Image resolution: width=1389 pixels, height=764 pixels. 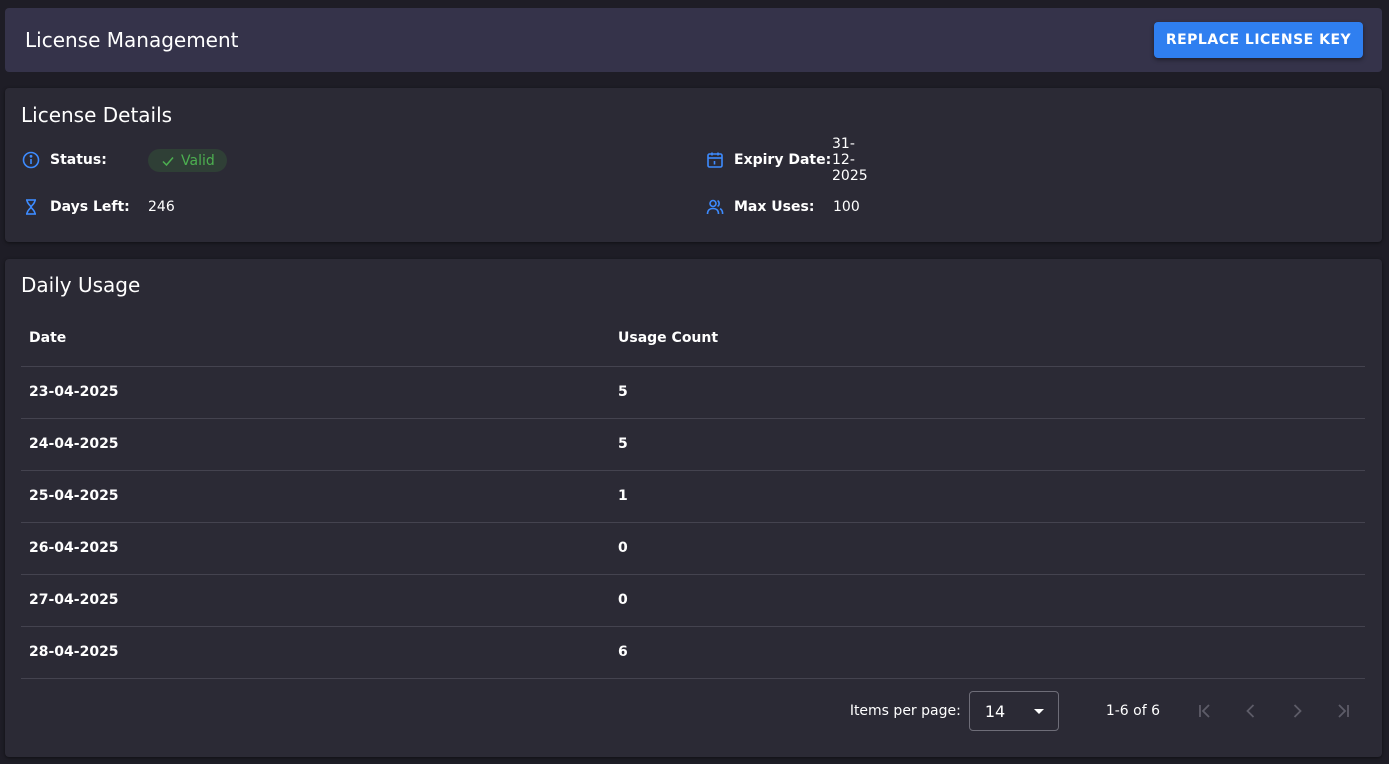 I want to click on table-row: 27-04-2025 0, so click(x=693, y=600).